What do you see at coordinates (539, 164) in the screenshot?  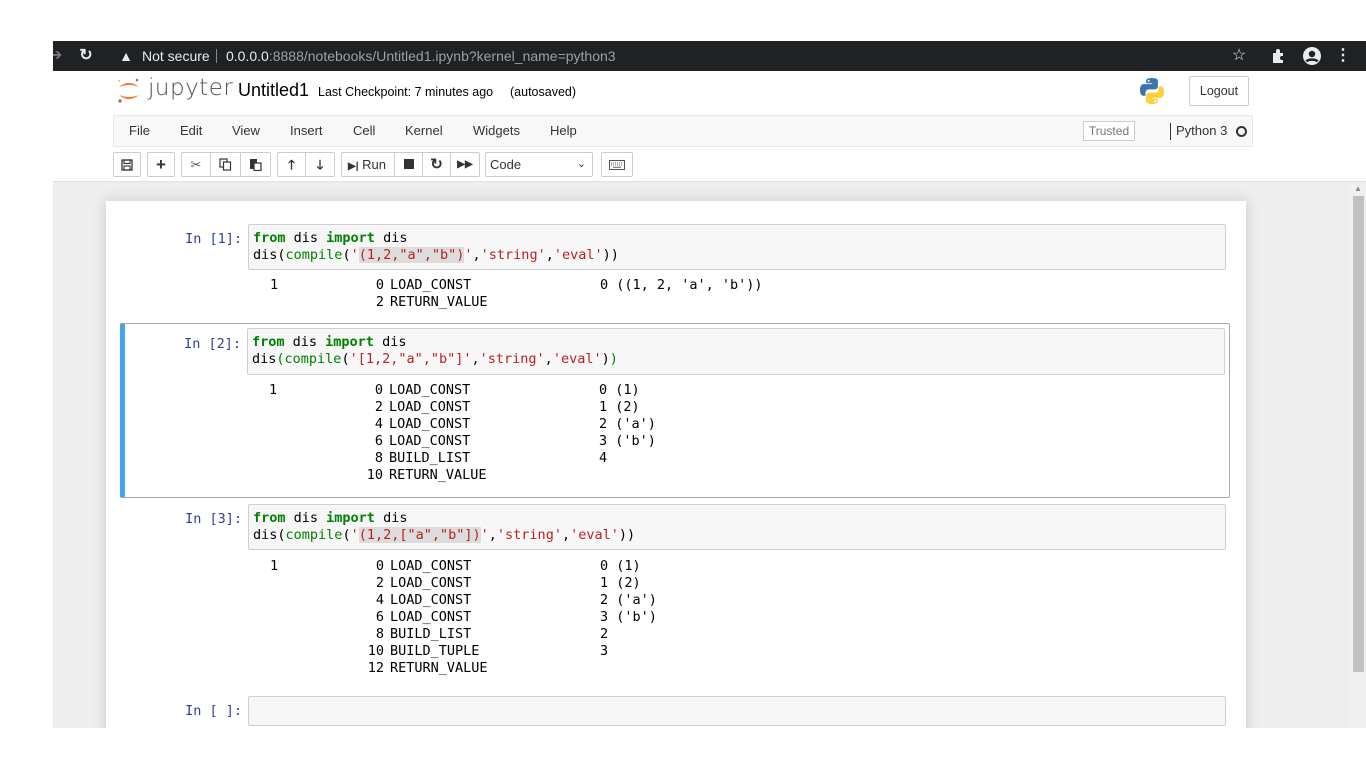 I see `cell-type-select: Code ⌄` at bounding box center [539, 164].